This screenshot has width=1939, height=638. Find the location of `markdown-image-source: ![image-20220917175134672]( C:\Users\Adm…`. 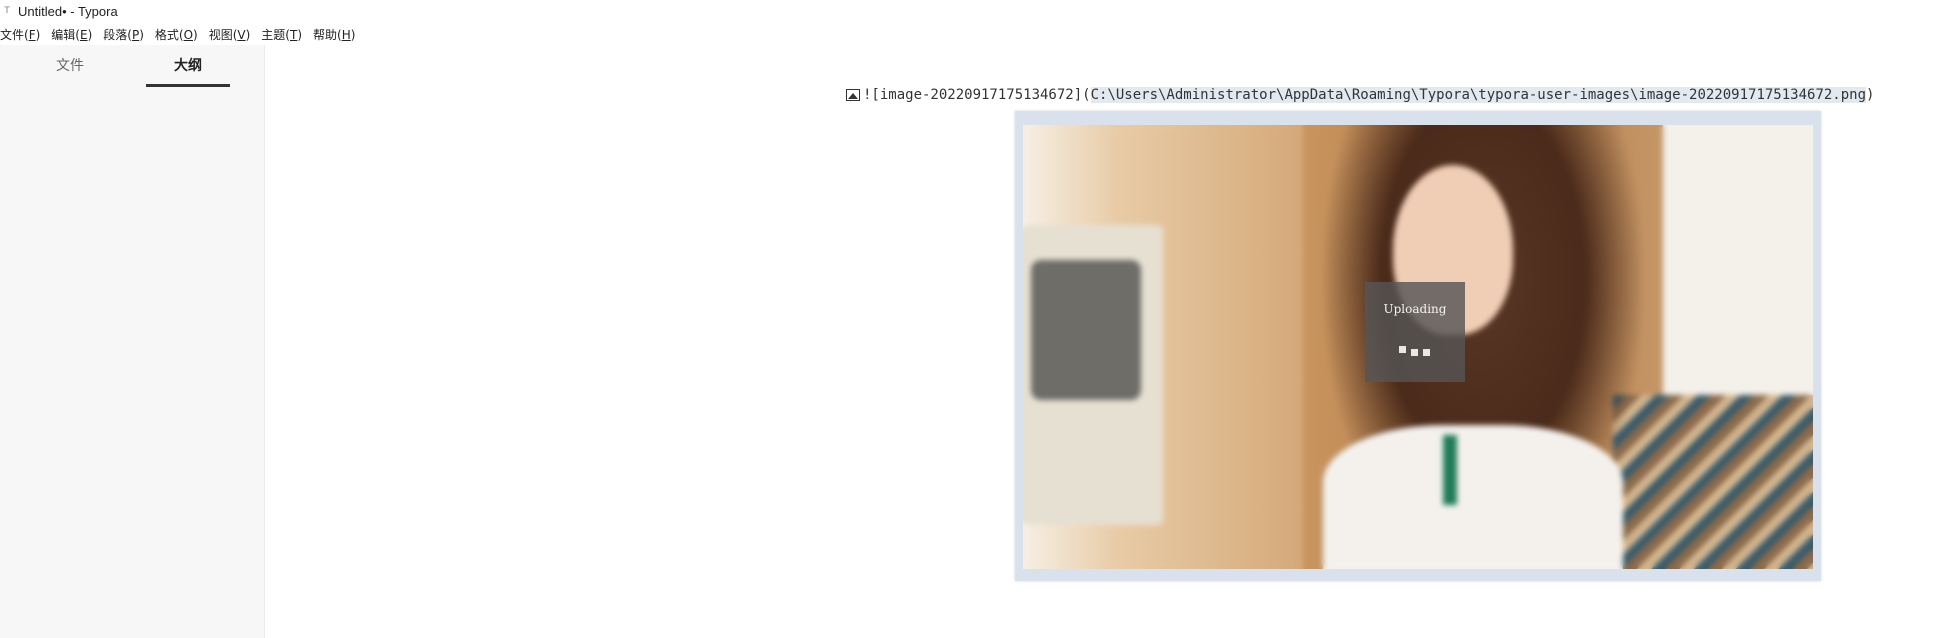

markdown-image-source: ![image-20220917175134672]( C:\Users\Adm… is located at coordinates (1360, 95).